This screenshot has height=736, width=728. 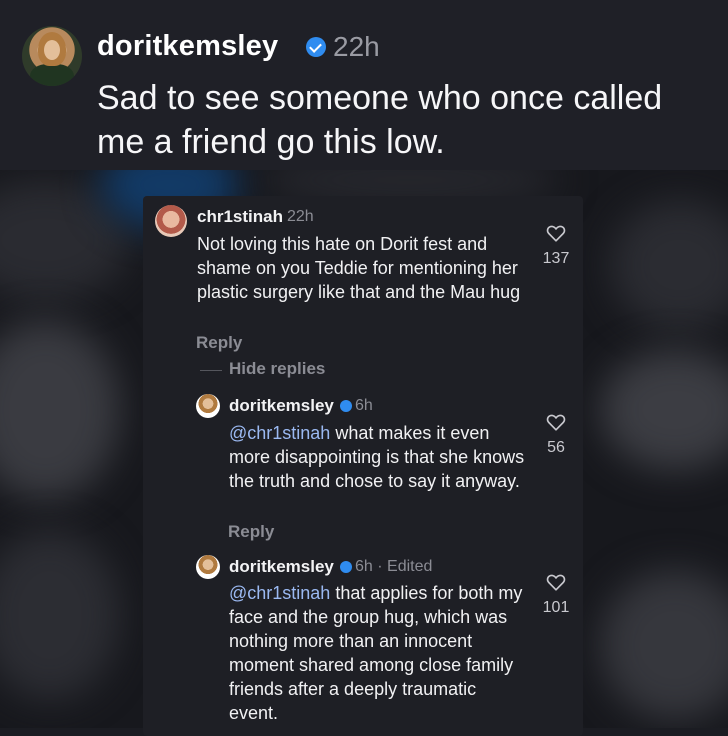 I want to click on comment-username: chr1stinah, so click(x=240, y=217).